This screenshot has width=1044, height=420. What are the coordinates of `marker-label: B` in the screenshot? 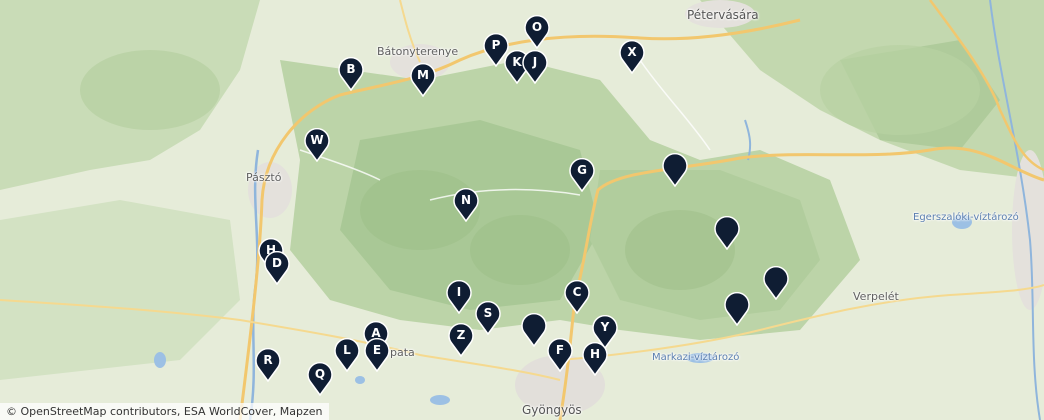 It's located at (351, 69).